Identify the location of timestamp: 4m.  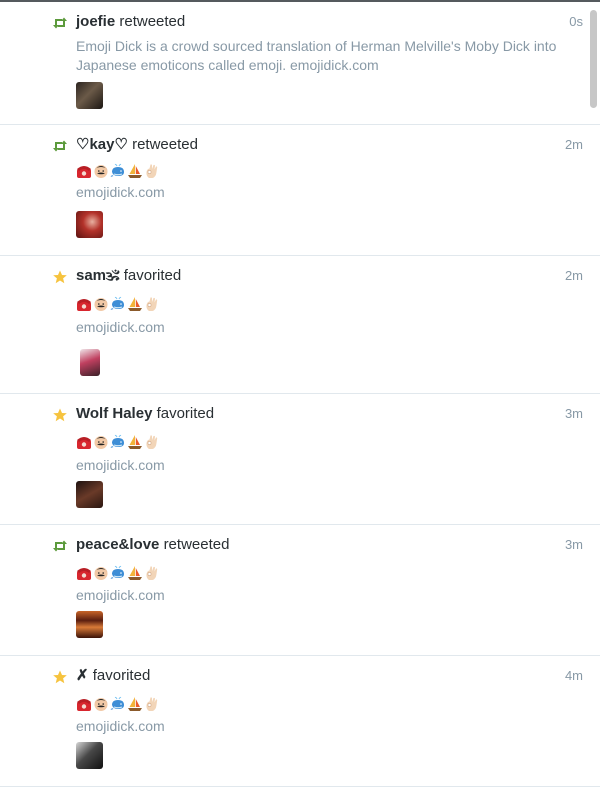
(574, 675).